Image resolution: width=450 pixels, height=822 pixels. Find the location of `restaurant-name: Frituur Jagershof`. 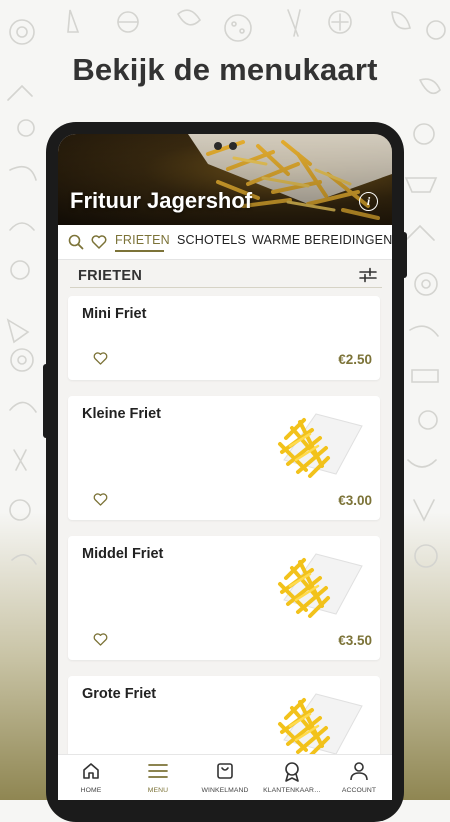

restaurant-name: Frituur Jagershof is located at coordinates (161, 200).